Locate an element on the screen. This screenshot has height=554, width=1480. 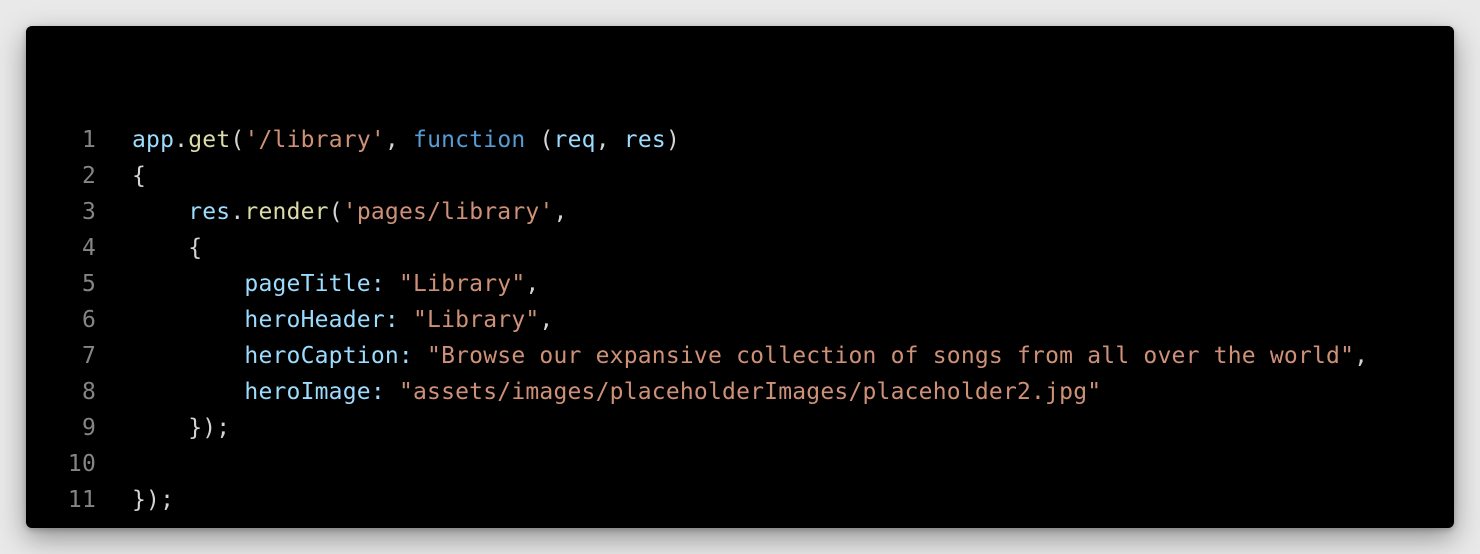
line-number: 4 is located at coordinates (88, 248).